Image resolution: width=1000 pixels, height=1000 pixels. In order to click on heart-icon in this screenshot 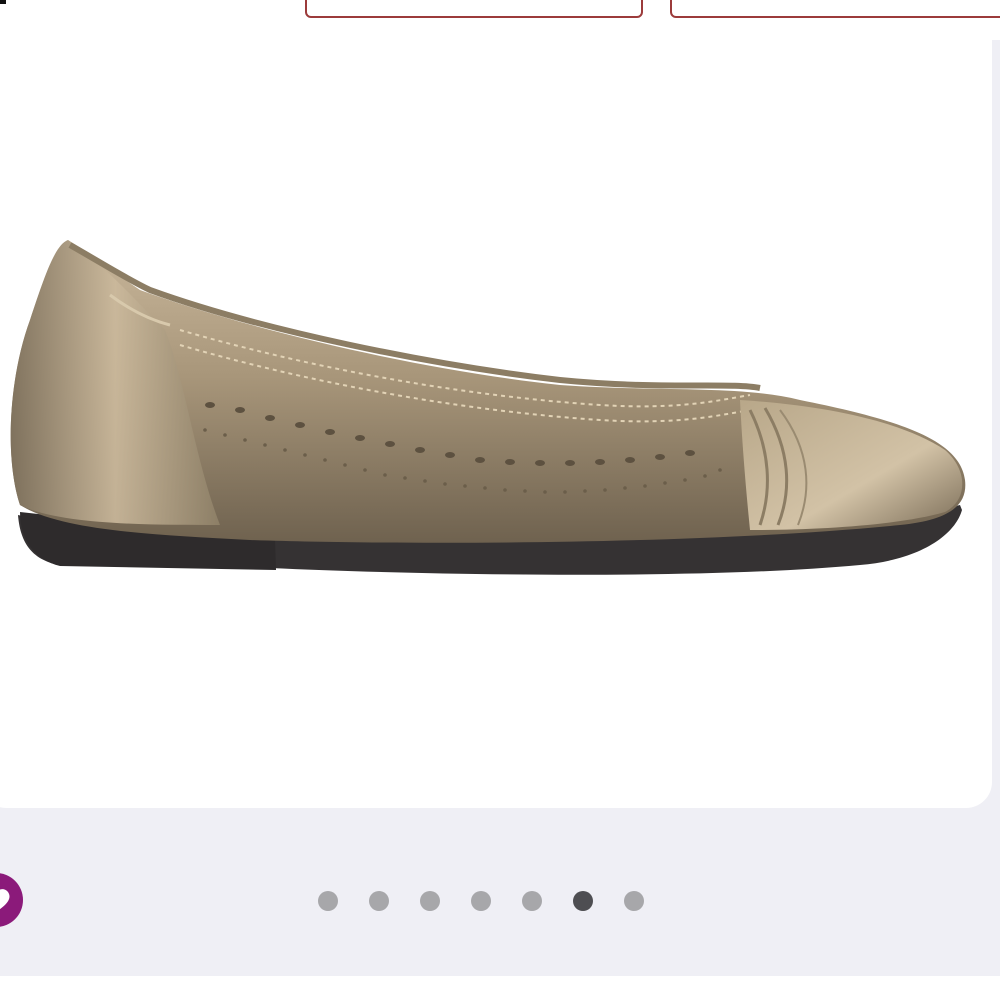, I will do `click(11, 900)`.